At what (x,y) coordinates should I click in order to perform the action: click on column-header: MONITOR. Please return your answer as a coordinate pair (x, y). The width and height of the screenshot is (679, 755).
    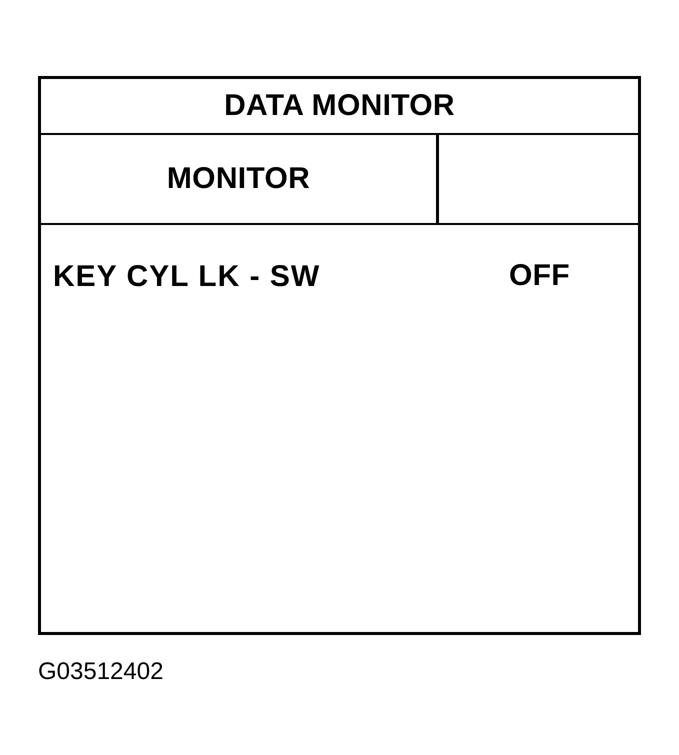
    Looking at the image, I should click on (238, 179).